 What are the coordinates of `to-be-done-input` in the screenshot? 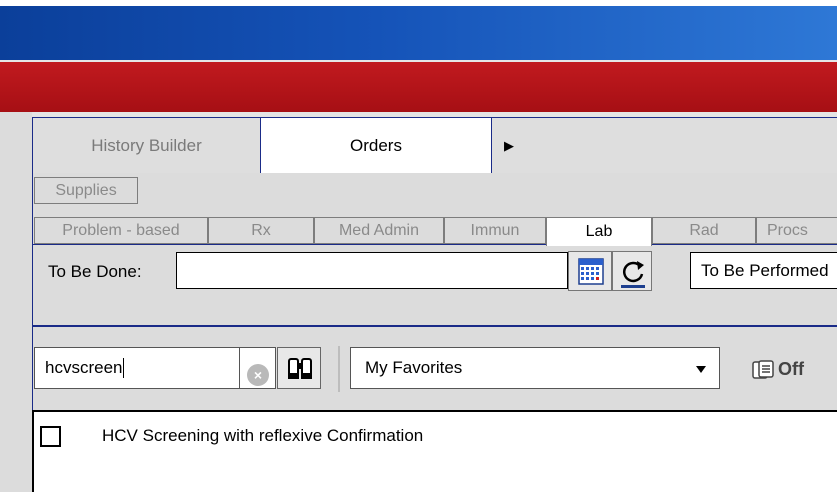 It's located at (372, 270).